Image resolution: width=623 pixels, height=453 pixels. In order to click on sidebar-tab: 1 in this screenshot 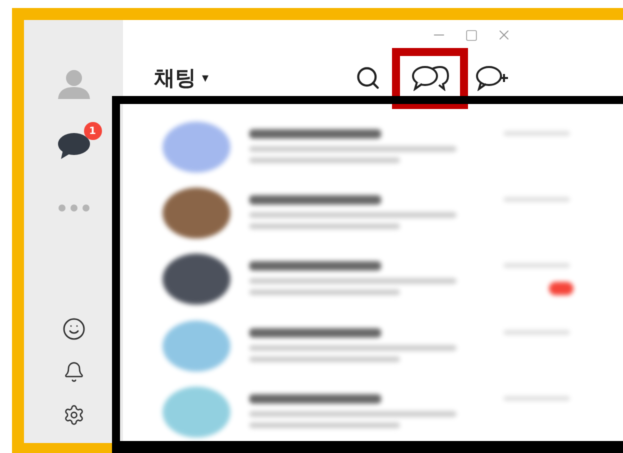, I will do `click(74, 146)`.